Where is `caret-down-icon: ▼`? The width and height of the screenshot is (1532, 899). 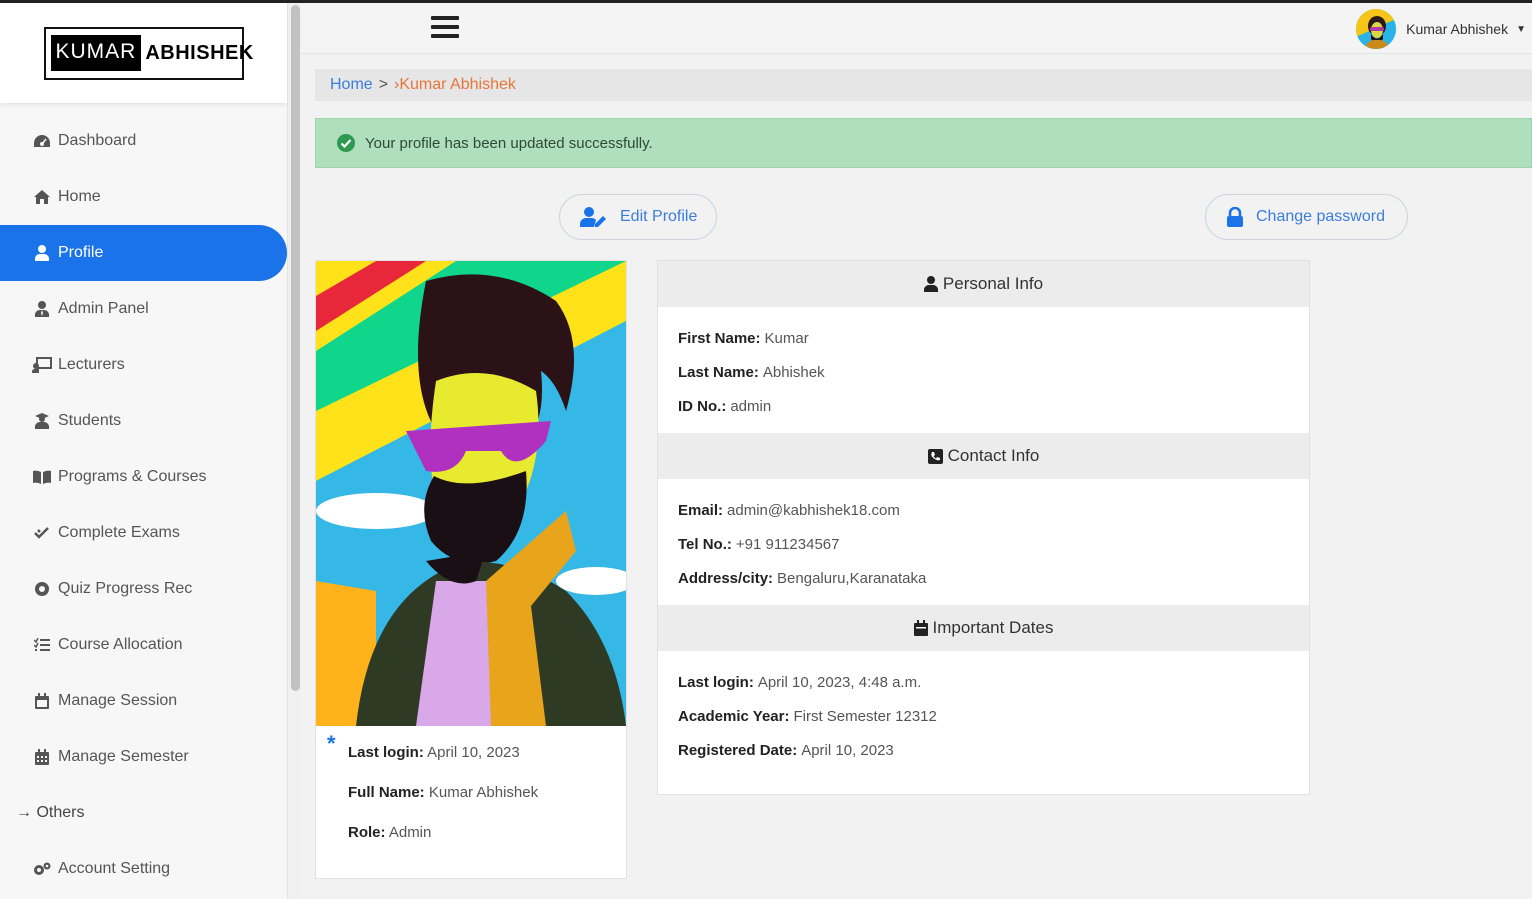
caret-down-icon: ▼ is located at coordinates (1521, 29).